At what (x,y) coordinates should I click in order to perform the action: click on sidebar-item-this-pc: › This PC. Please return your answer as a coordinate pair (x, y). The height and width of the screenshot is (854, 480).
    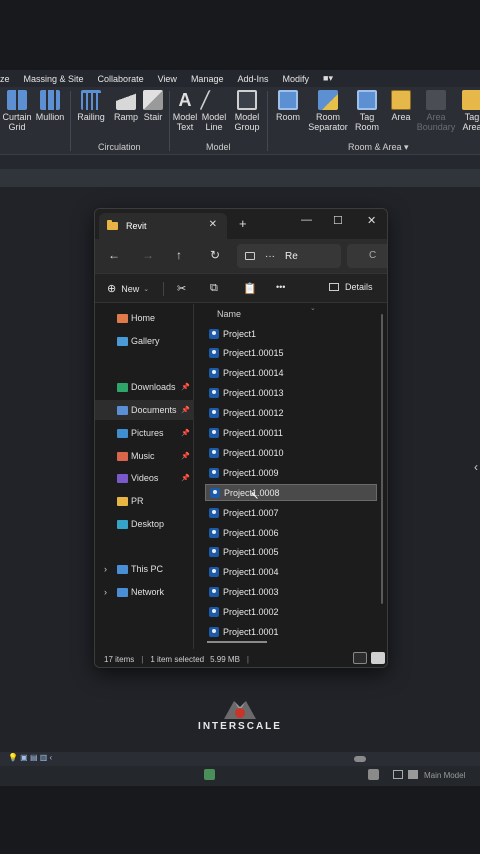
    Looking at the image, I should click on (144, 569).